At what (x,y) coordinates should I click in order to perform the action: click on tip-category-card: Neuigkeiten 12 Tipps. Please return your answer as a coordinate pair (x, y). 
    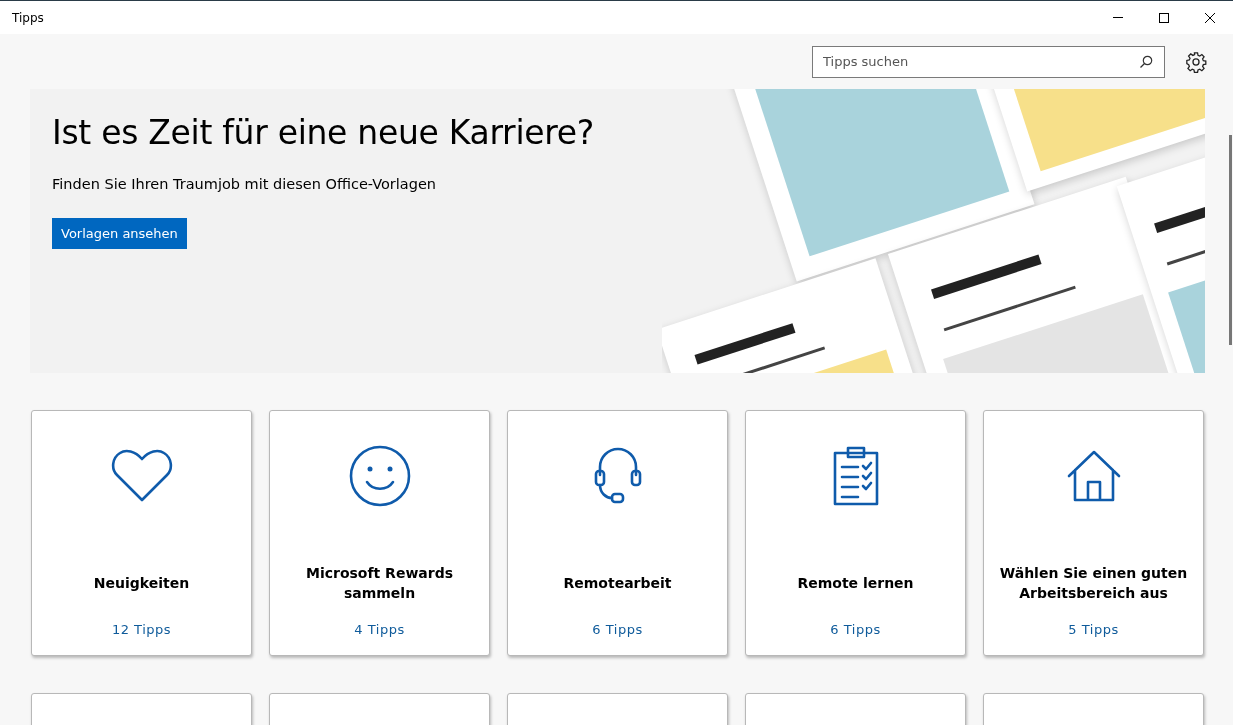
    Looking at the image, I should click on (141, 533).